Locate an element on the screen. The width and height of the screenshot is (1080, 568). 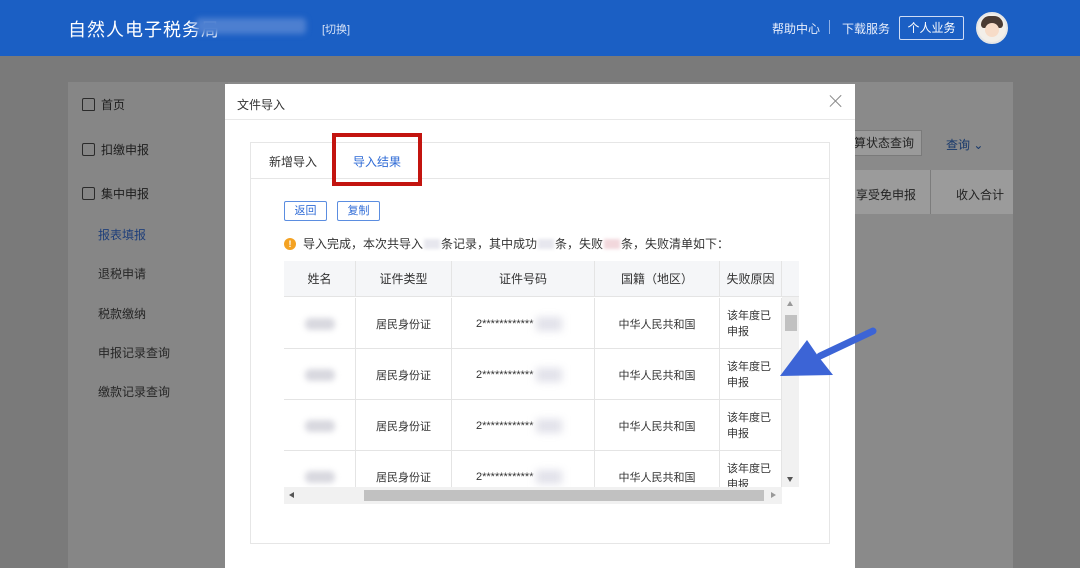
home-icon is located at coordinates (88, 104).